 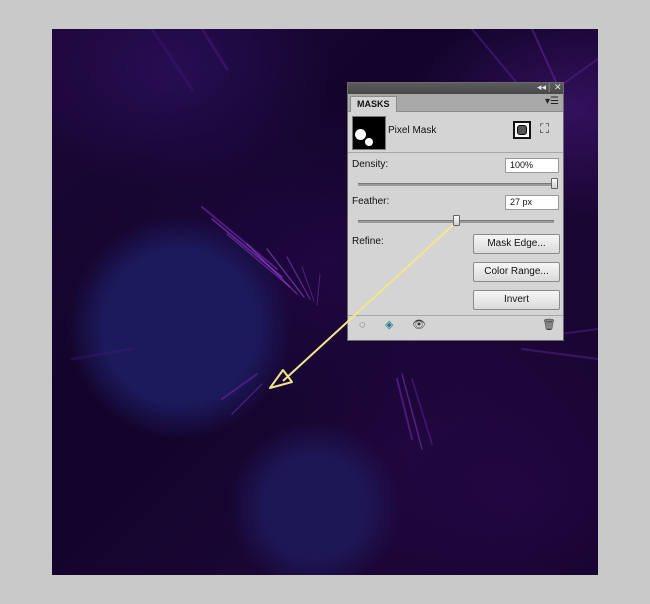 What do you see at coordinates (281, 379) in the screenshot?
I see `annotation-arrow-head` at bounding box center [281, 379].